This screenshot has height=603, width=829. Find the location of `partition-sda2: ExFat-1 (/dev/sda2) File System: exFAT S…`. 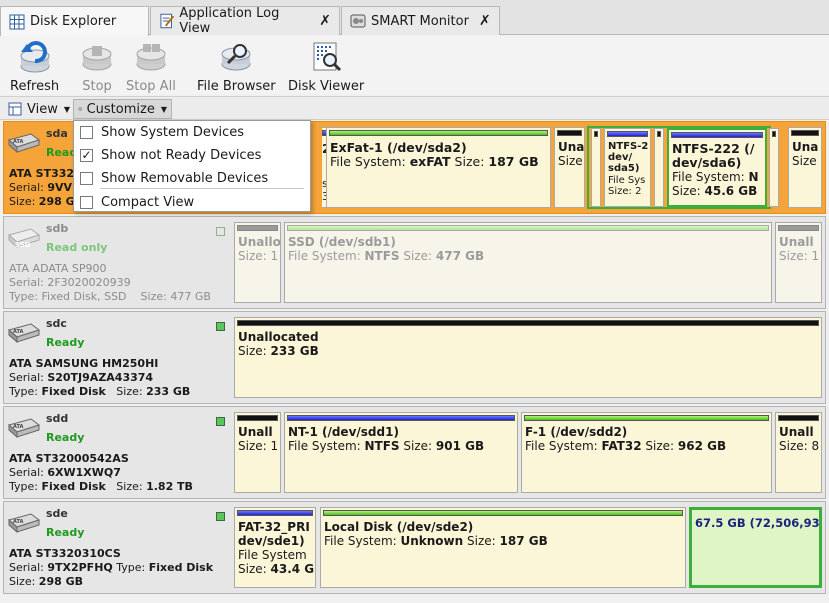

partition-sda2: ExFat-1 (/dev/sda2) File System: exFAT S… is located at coordinates (438, 167).